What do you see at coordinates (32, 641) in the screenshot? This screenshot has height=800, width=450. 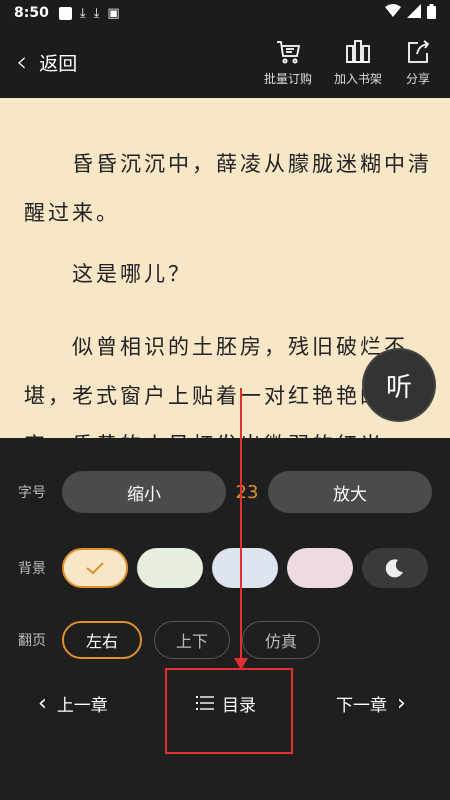 I see `page-turn-label: 翻页` at bounding box center [32, 641].